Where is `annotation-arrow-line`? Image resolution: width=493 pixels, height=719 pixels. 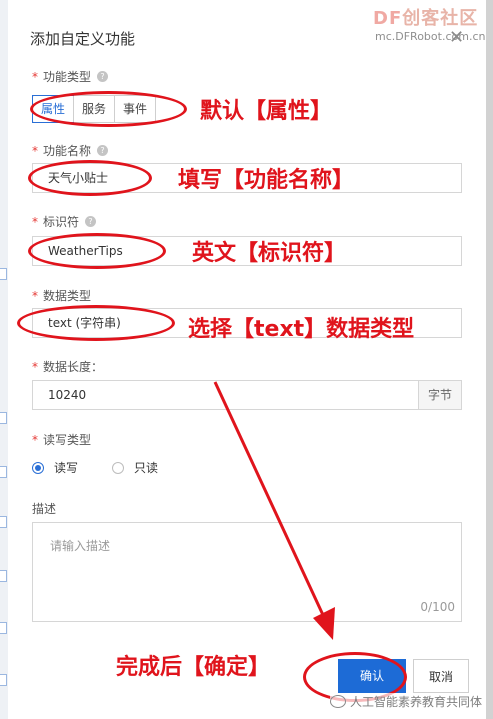 annotation-arrow-line is located at coordinates (269, 498).